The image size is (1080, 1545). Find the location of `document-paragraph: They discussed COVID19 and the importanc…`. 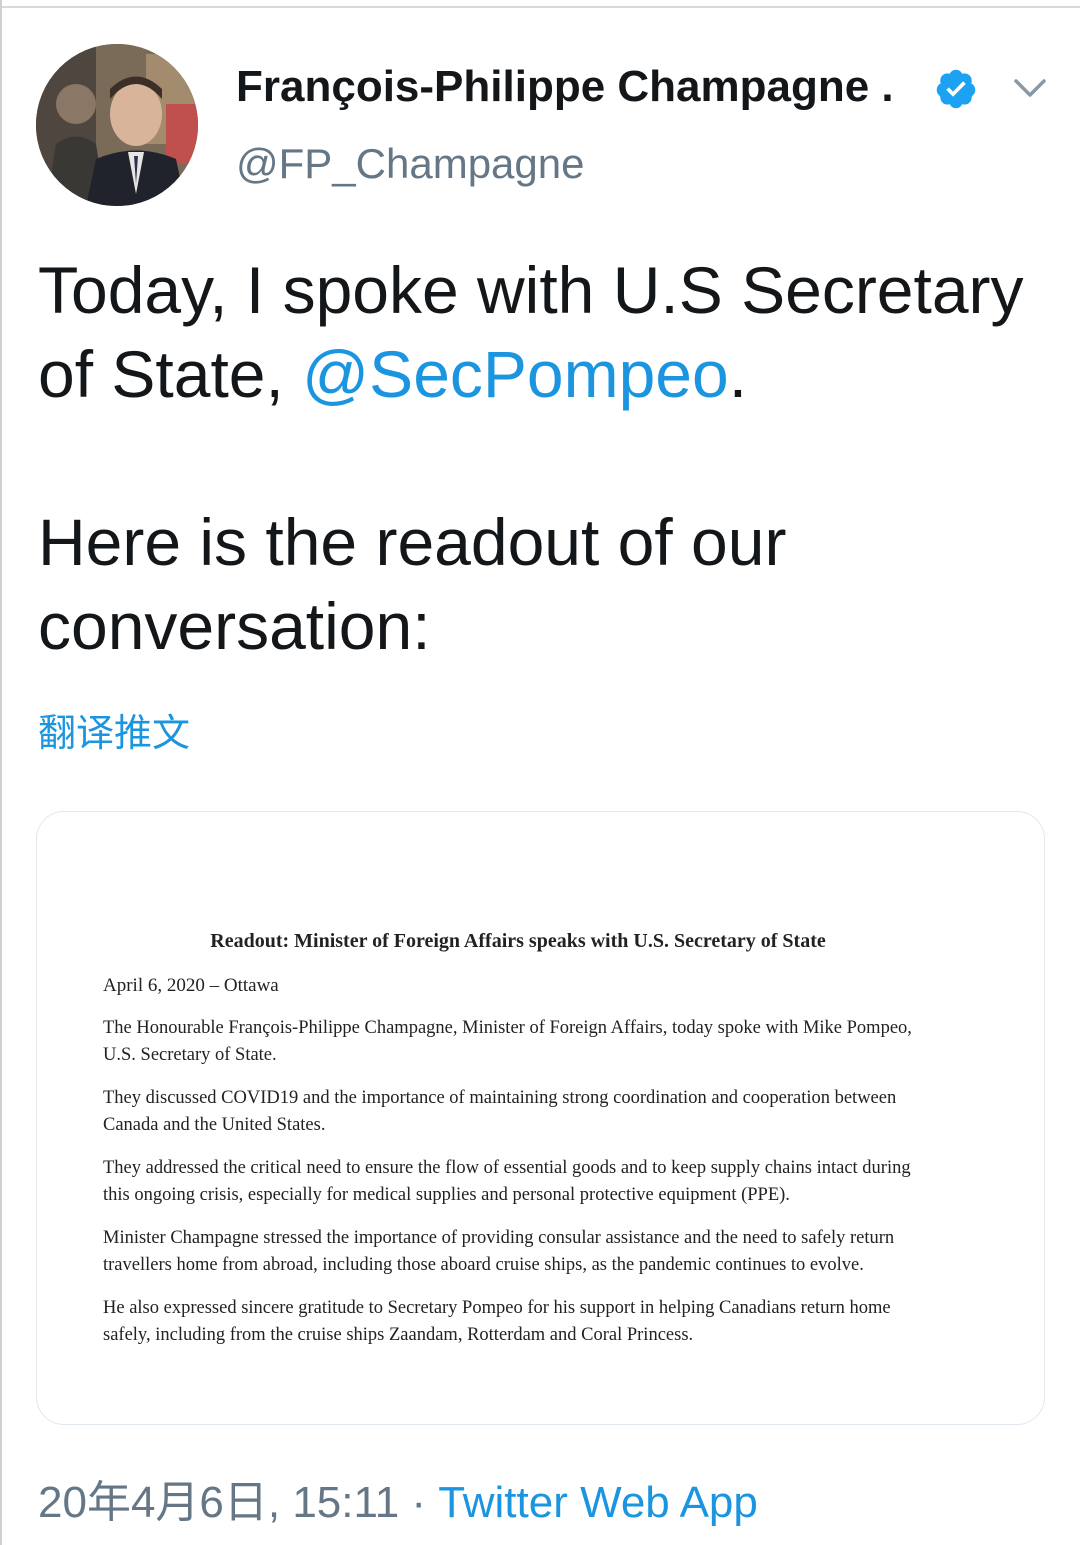

document-paragraph: They discussed COVID19 and the importanc… is located at coordinates (500, 1111).